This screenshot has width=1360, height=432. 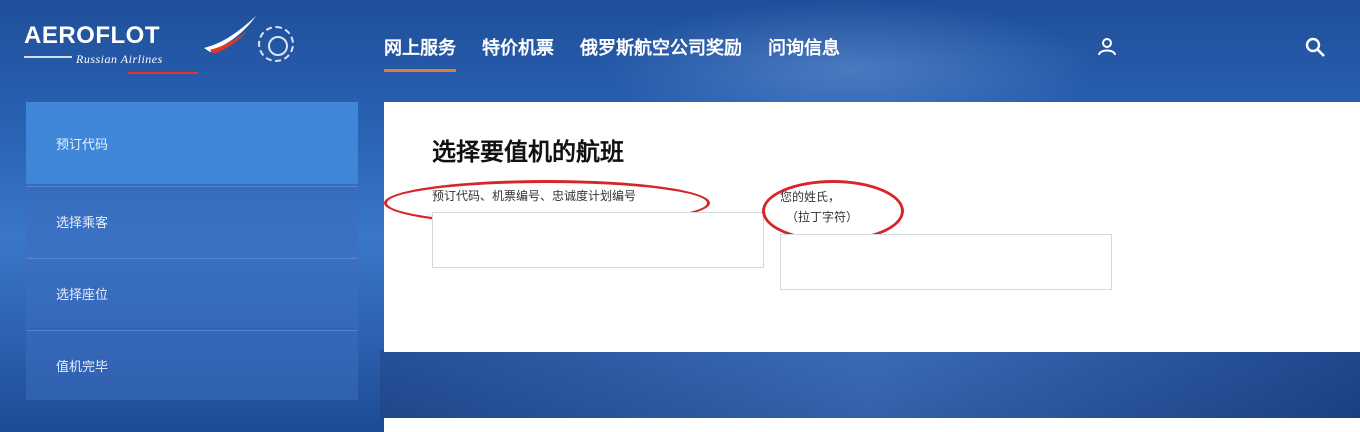 What do you see at coordinates (822, 217) in the screenshot?
I see `surname-label-line2: （拉丁字符）` at bounding box center [822, 217].